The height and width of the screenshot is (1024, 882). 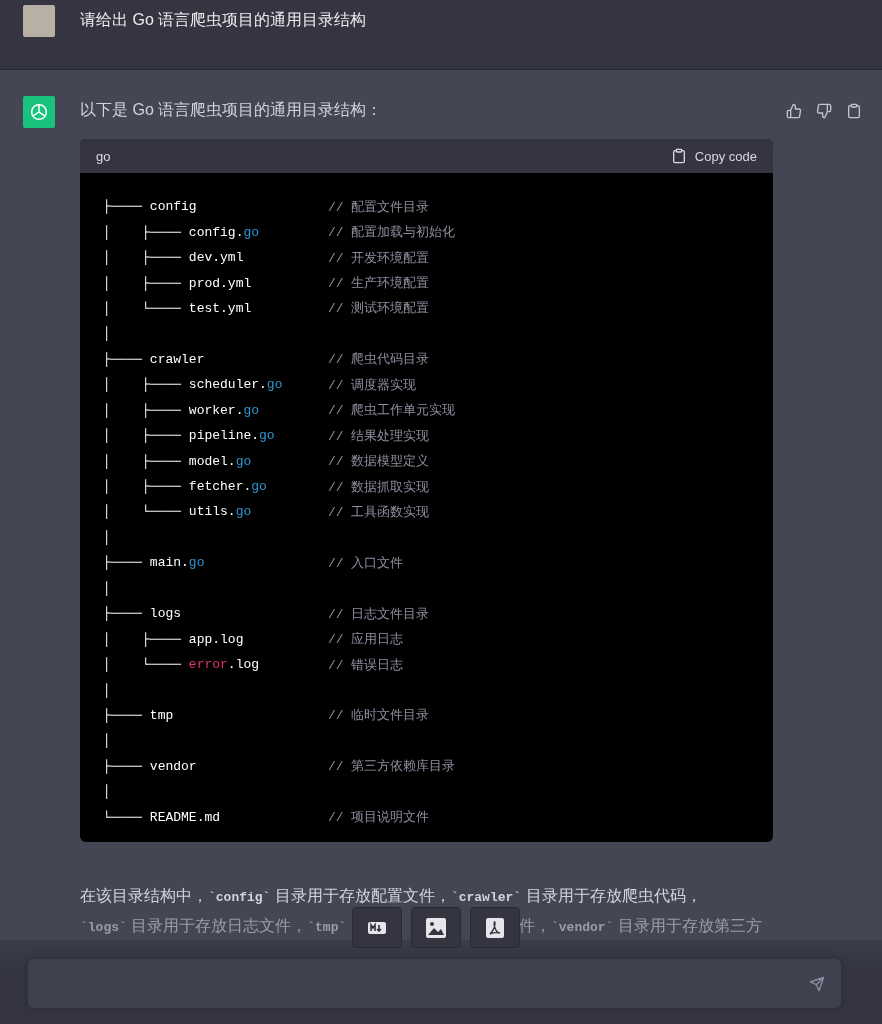 I want to click on assistant-intro: 以下是 Go 语言爬虫项目的通用目录结构：, so click(x=231, y=110).